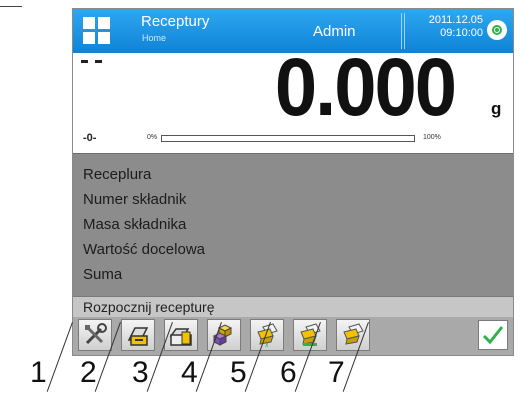 The image size is (525, 396). I want to click on info-line: Masa składnika, so click(135, 224).